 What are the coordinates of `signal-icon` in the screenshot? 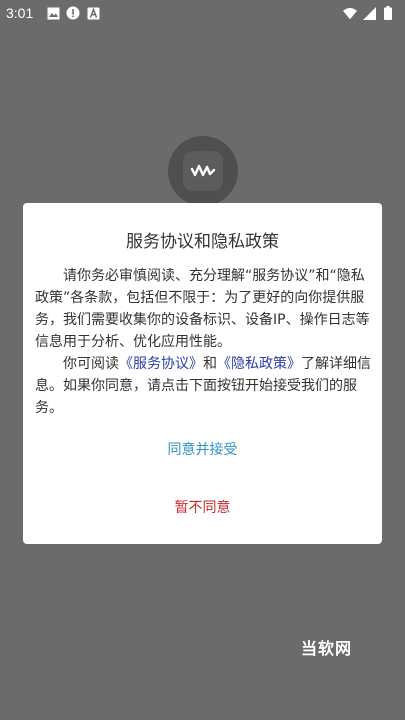 It's located at (369, 13).